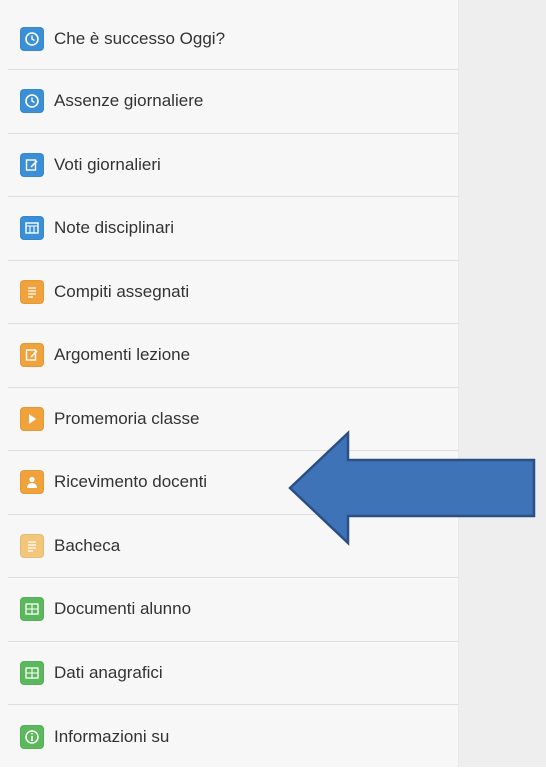 Image resolution: width=546 pixels, height=769 pixels. What do you see at coordinates (233, 292) in the screenshot?
I see `menu-item-compiti-assegnati: Compiti assegnati` at bounding box center [233, 292].